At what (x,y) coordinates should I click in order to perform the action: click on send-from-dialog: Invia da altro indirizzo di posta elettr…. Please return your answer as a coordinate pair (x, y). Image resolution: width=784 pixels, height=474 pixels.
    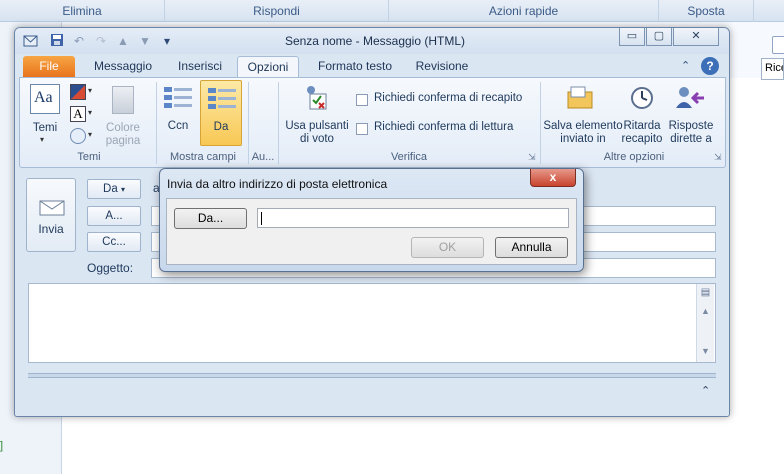
    Looking at the image, I should click on (371, 220).